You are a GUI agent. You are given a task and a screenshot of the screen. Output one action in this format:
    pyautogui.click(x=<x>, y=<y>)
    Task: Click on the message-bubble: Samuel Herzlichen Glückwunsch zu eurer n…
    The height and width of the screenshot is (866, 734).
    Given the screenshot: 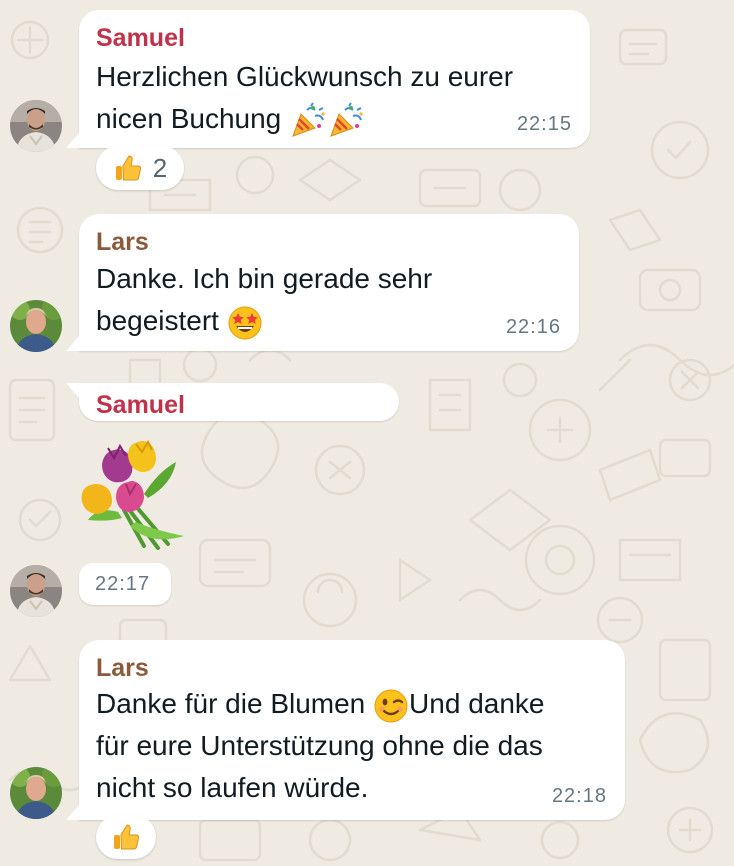 What is the action you would take?
    pyautogui.click(x=328, y=79)
    